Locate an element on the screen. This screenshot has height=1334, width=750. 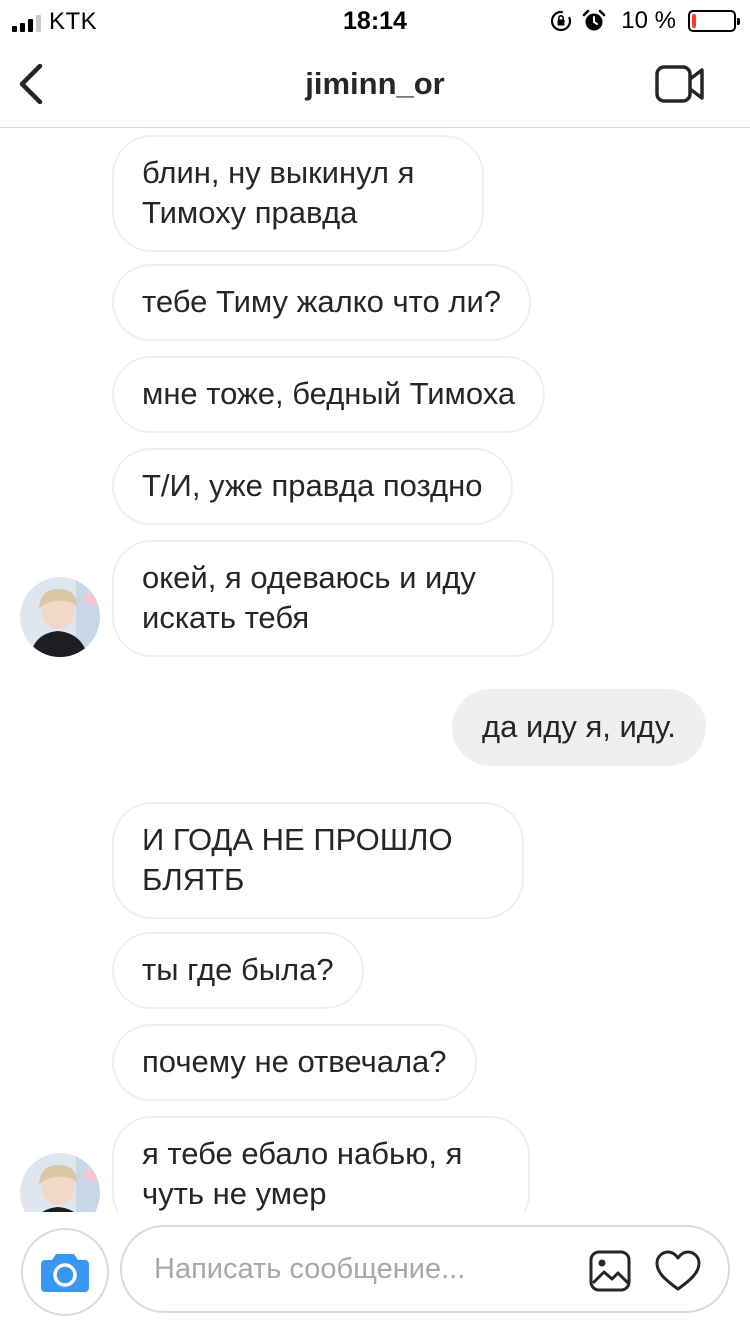
message-text: мне тоже, бедный Тимоха is located at coordinates (329, 393).